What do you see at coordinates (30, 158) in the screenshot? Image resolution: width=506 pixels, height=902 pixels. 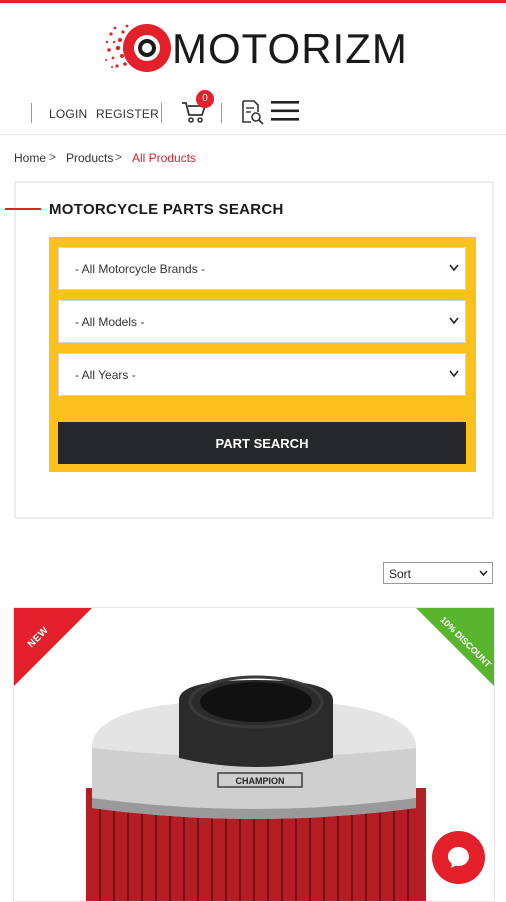 I see `breadcrumb-home: Home` at bounding box center [30, 158].